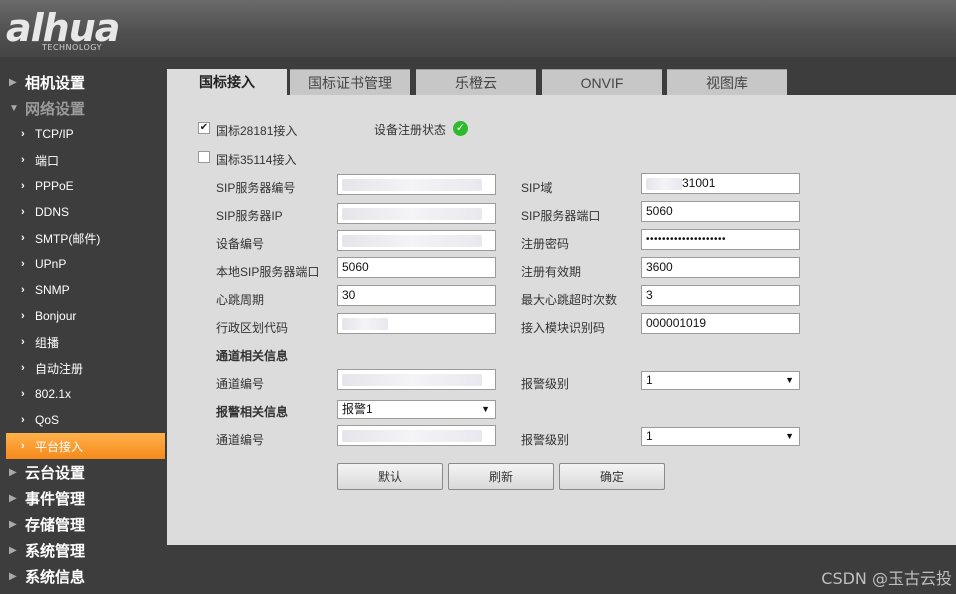 The height and width of the screenshot is (594, 956). I want to click on dahua-logo: alhua TECHNOLOGY, so click(81, 29).